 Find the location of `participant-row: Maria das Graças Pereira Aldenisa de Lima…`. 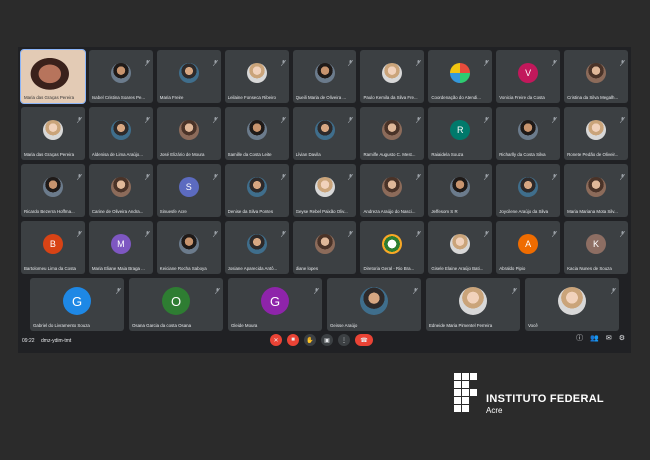

participant-row: Maria das Graças Pereira Aldenisa de Lima… is located at coordinates (325, 133).